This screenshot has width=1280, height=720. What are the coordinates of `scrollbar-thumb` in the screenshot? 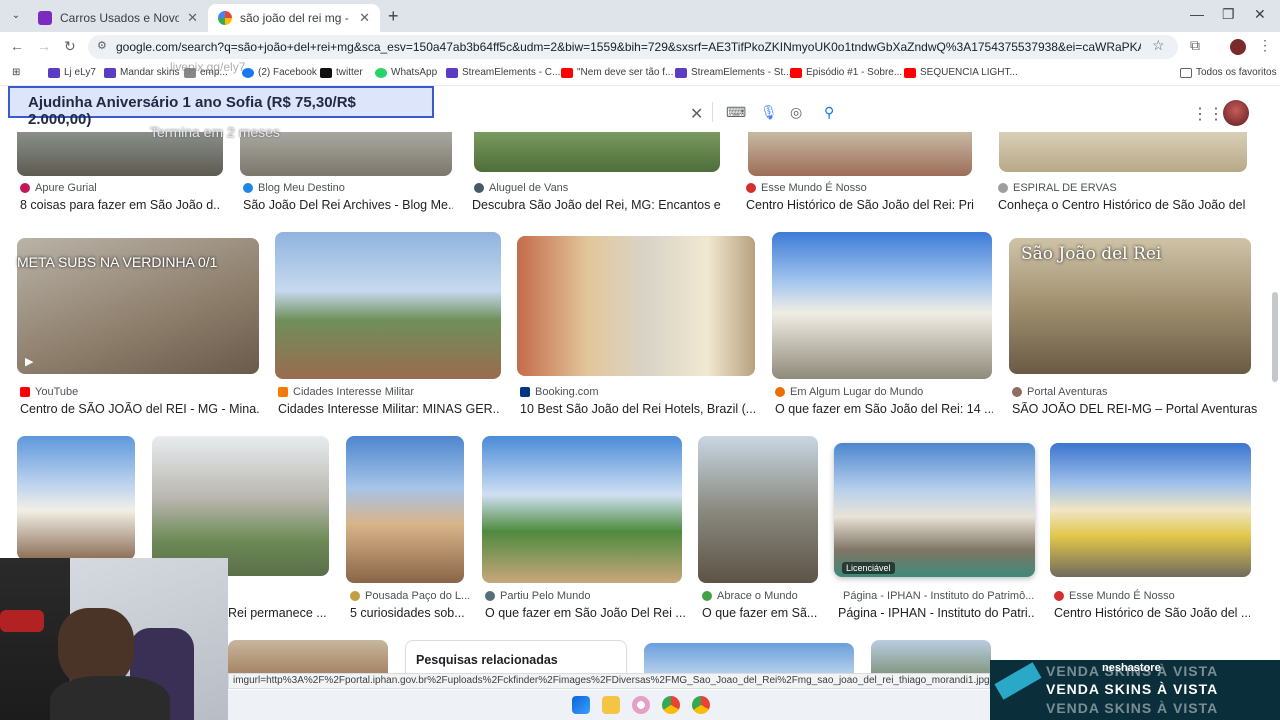 It's located at (1275, 337).